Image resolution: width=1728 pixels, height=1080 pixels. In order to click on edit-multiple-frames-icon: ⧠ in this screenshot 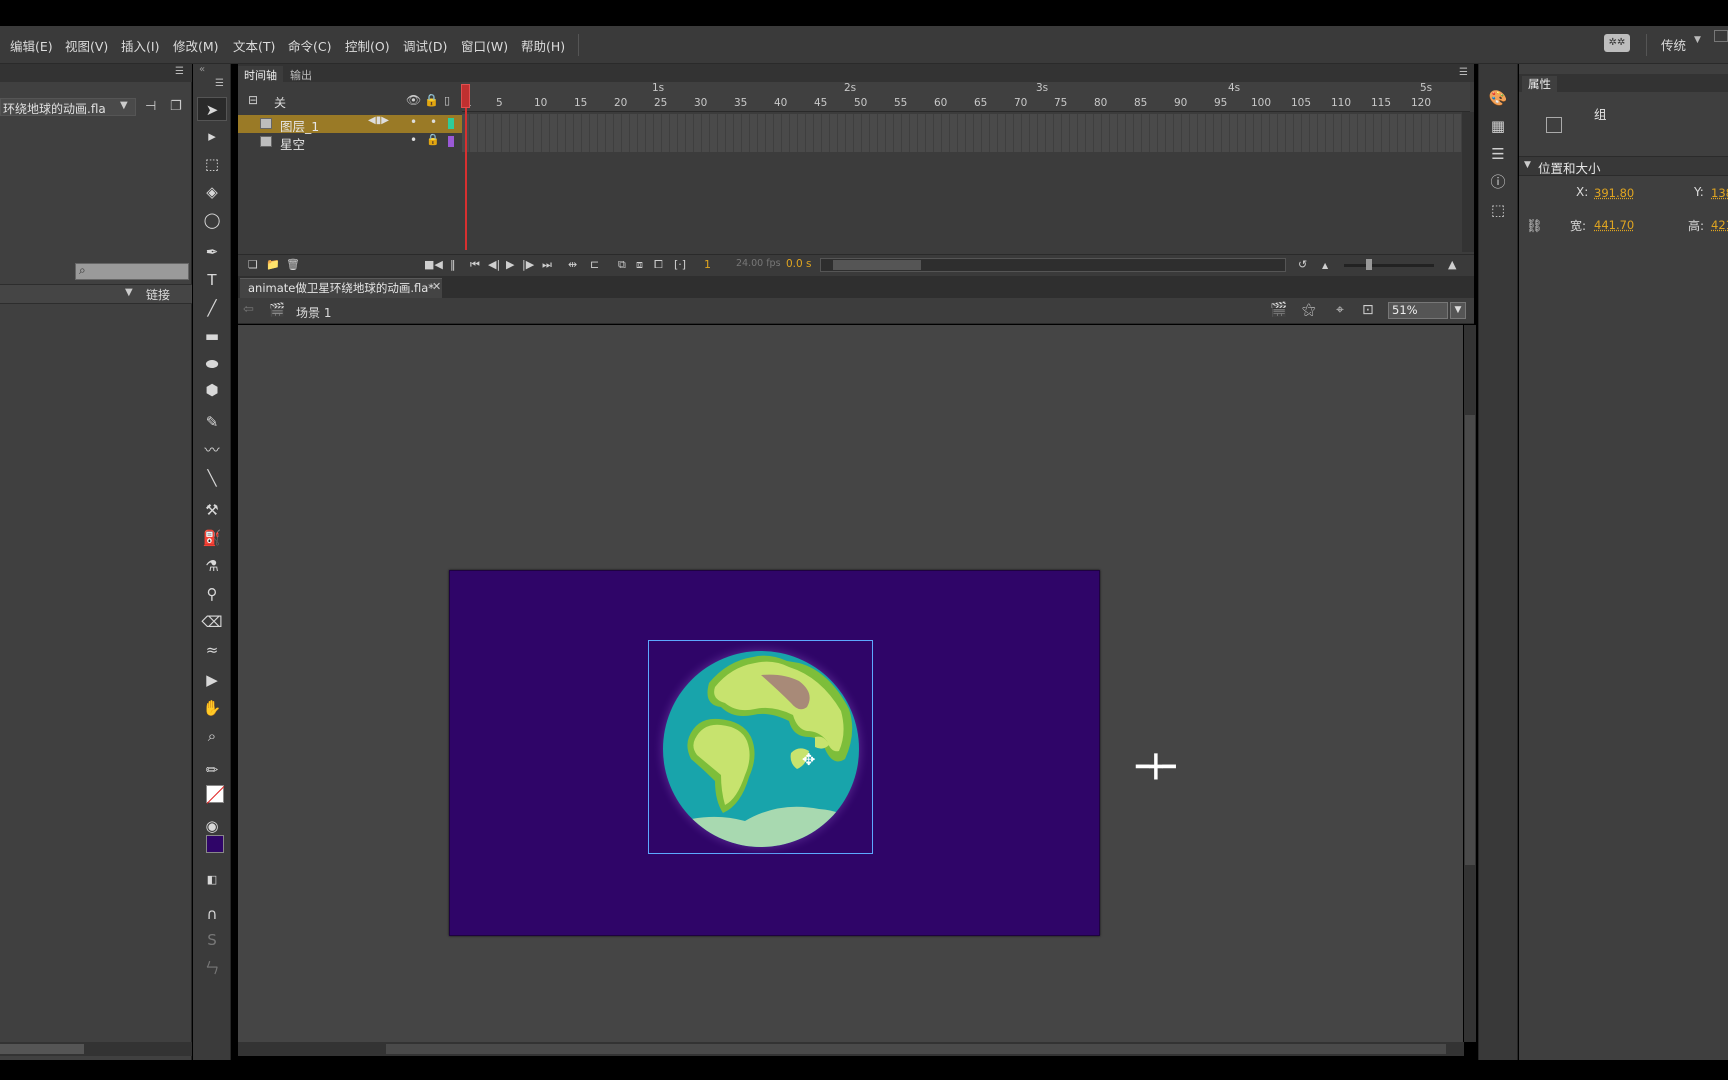, I will do `click(658, 265)`.